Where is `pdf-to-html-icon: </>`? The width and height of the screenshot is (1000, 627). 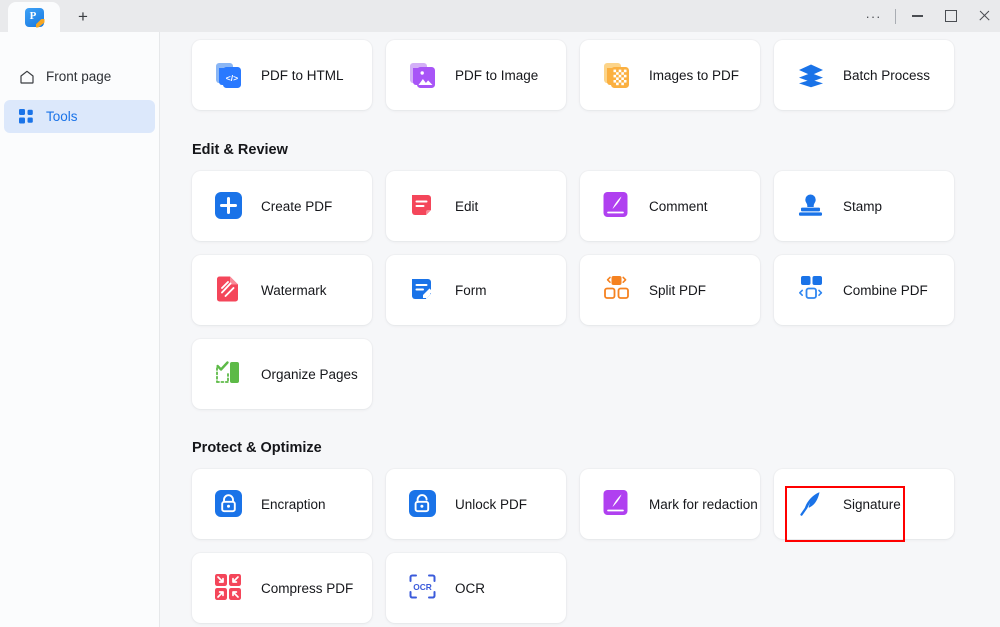
pdf-to-html-icon: </> is located at coordinates (229, 75).